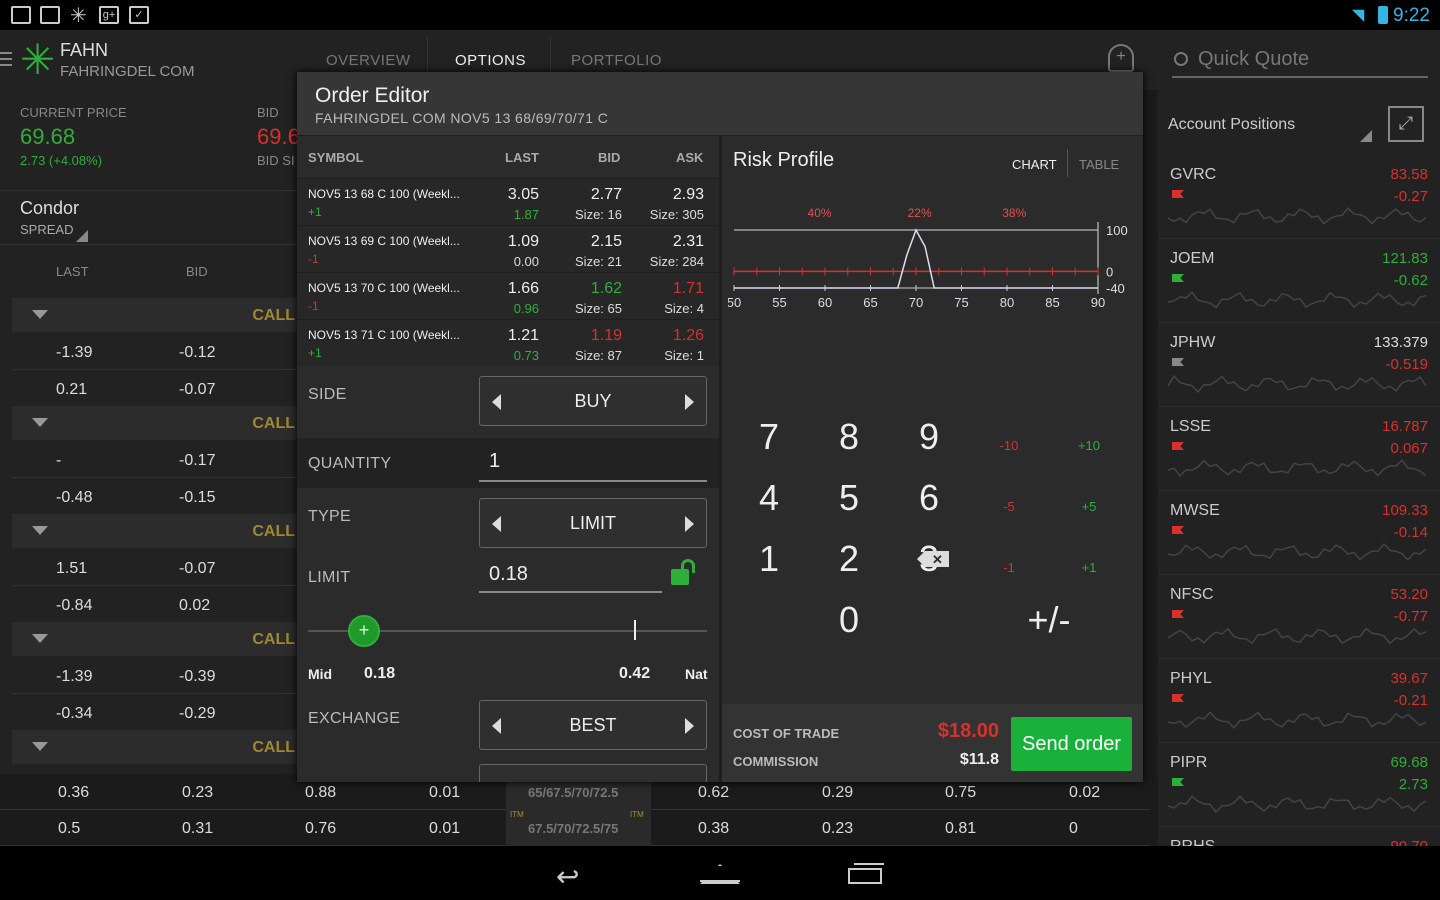  I want to click on tab-portfolio: PORTFOLIO, so click(616, 60).